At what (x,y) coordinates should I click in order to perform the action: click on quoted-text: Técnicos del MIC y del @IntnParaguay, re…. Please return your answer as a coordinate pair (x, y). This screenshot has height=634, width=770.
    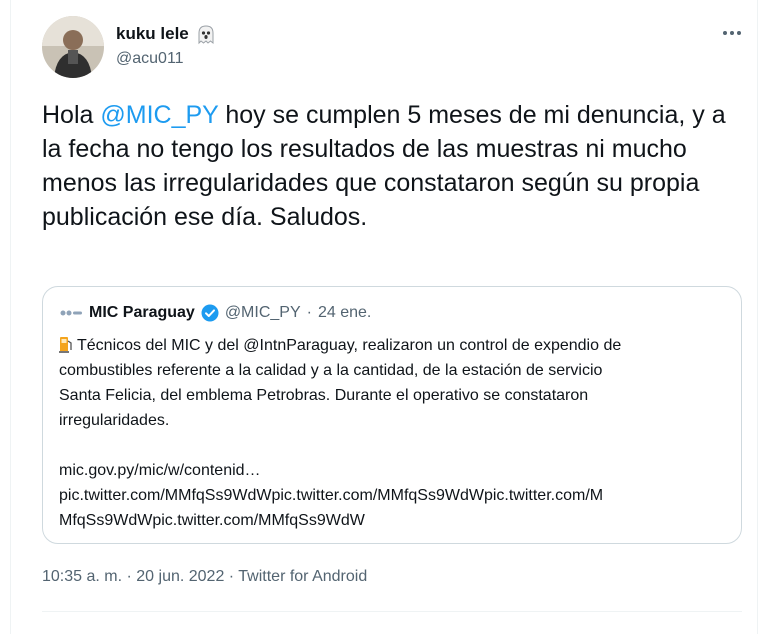
    Looking at the image, I should click on (349, 345).